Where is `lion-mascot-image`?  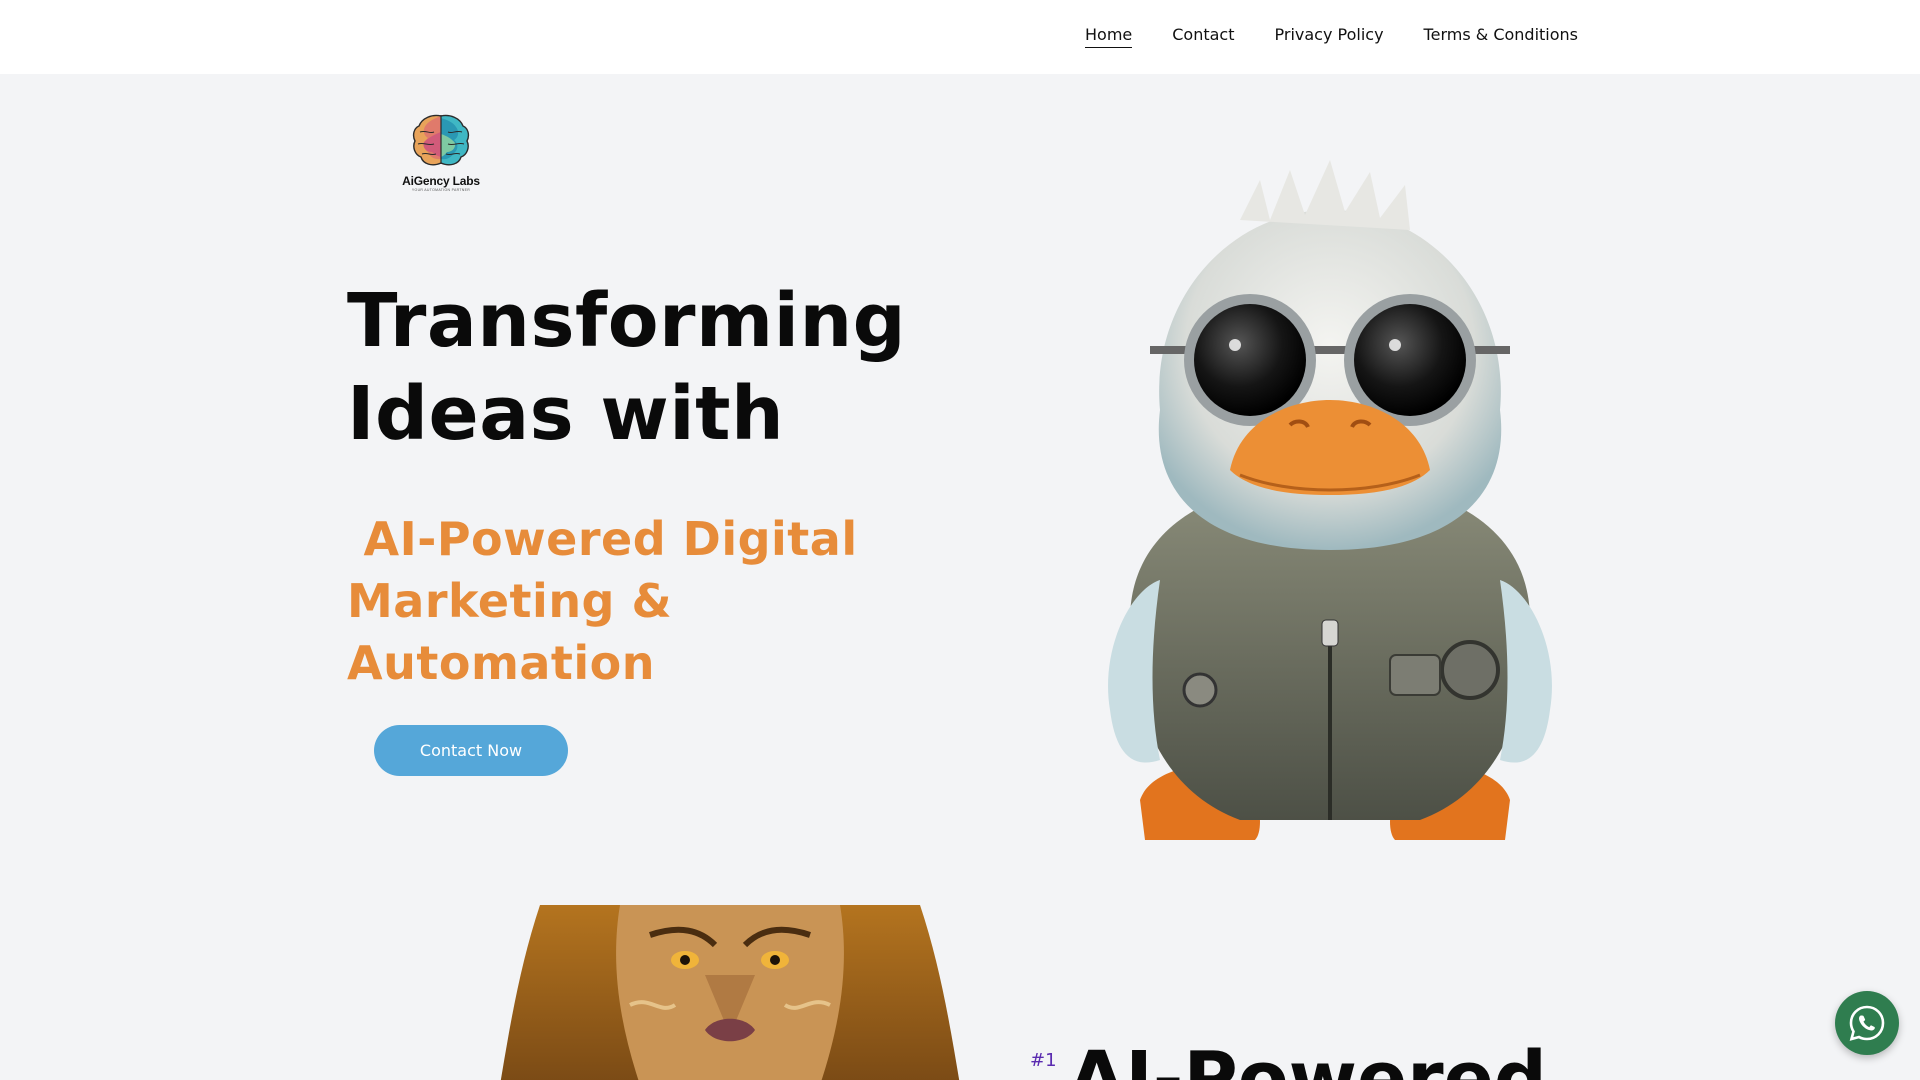
lion-mascot-image is located at coordinates (730, 992).